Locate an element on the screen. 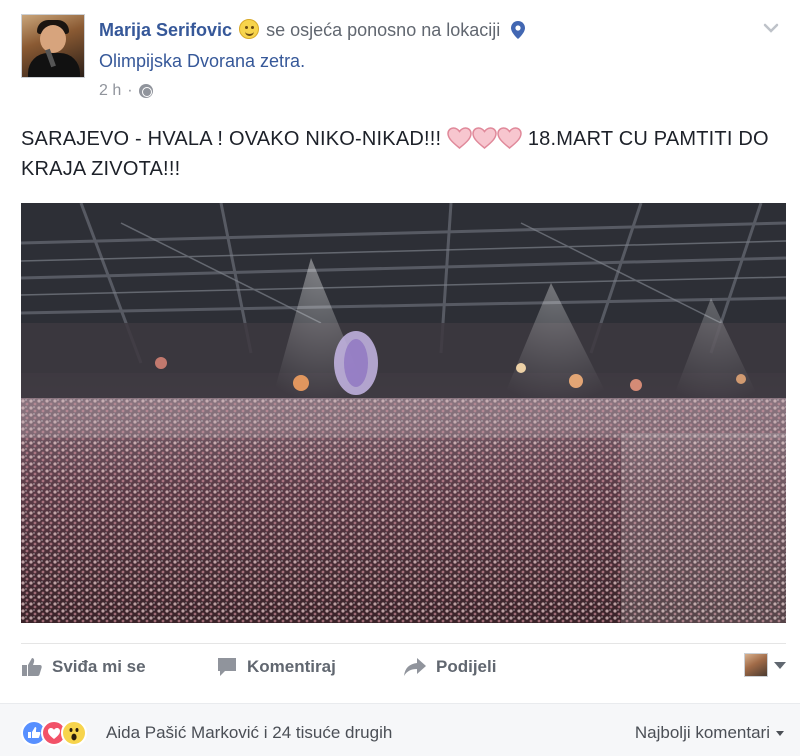 Image resolution: width=800 pixels, height=756 pixels. post-as-selector is located at coordinates (765, 665).